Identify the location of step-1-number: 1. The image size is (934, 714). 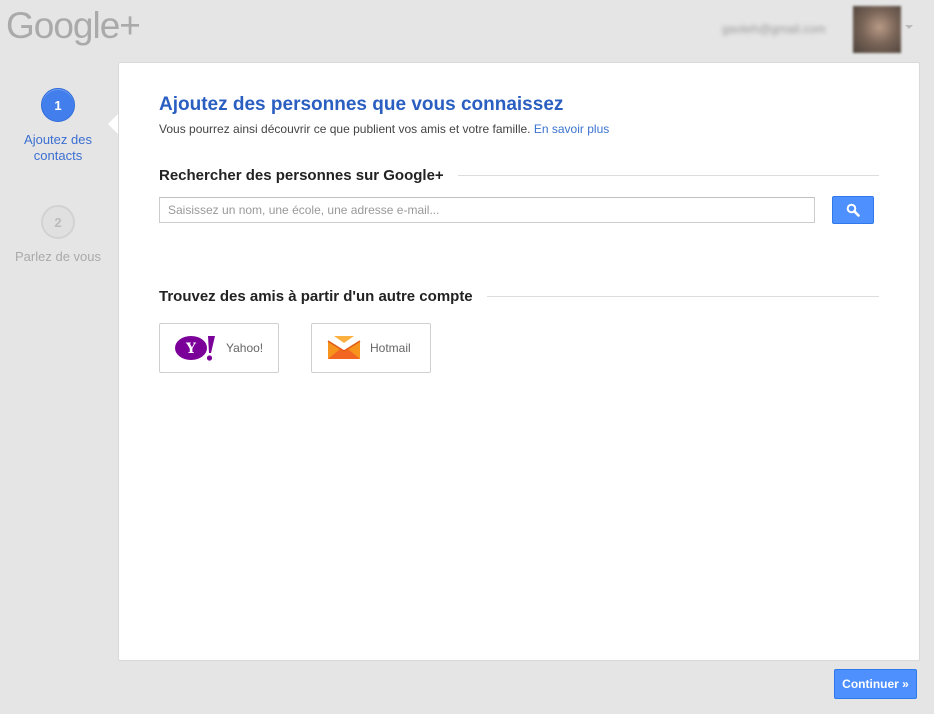
(58, 105).